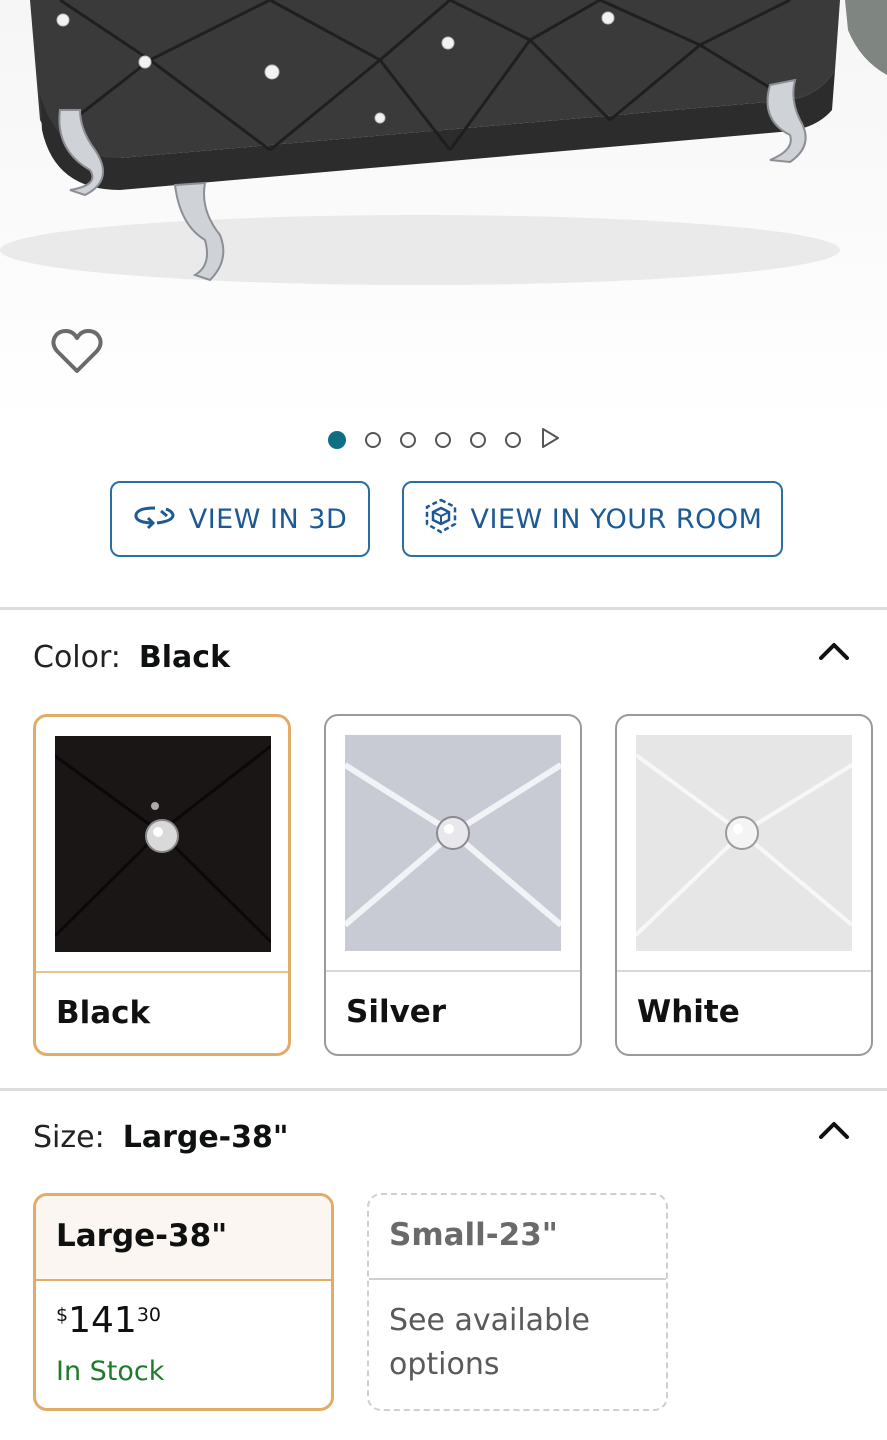 The width and height of the screenshot is (887, 1440). I want to click on price-cents: 30, so click(148, 1315).